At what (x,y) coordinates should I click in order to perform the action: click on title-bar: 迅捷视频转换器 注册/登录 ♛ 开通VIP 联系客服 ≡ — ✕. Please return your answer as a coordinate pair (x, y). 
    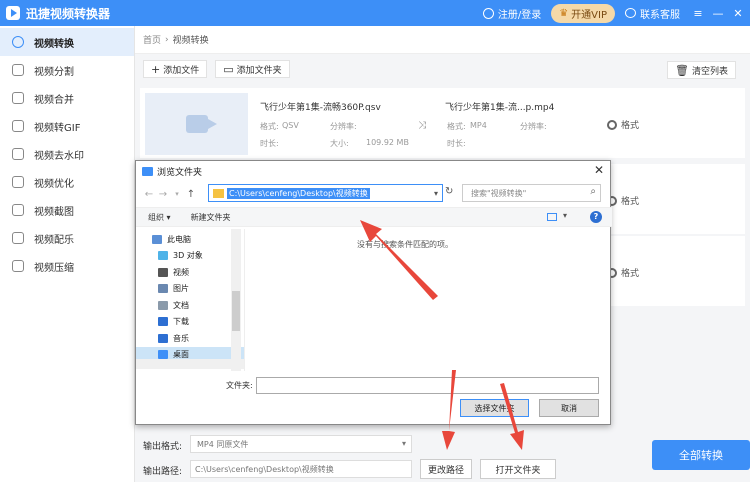
    Looking at the image, I should click on (375, 13).